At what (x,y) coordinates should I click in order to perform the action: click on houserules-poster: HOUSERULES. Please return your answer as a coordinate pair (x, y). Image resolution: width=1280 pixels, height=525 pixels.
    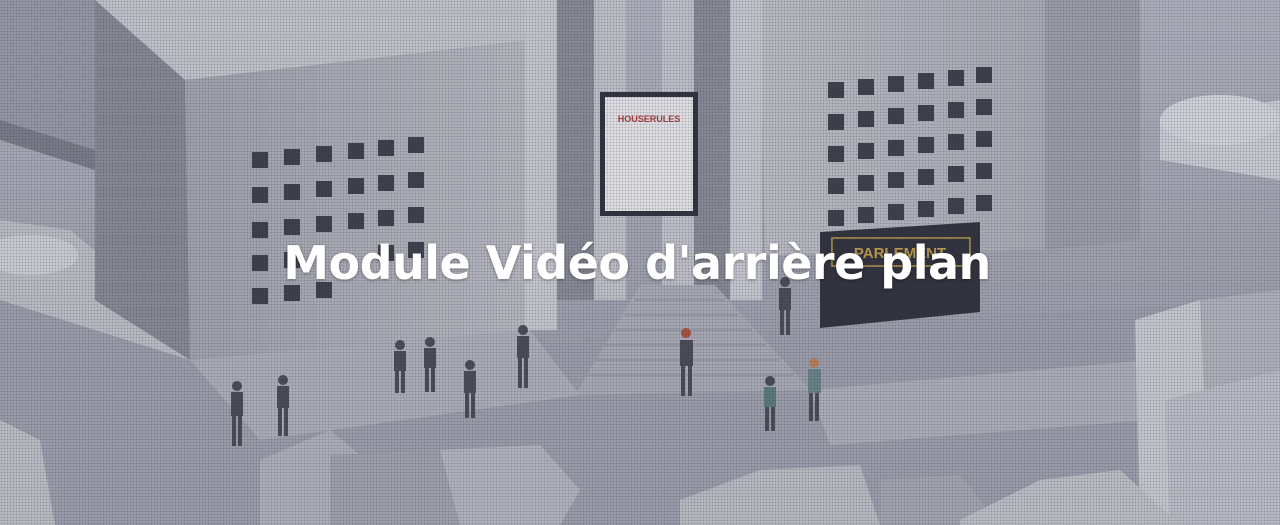
    Looking at the image, I should click on (649, 154).